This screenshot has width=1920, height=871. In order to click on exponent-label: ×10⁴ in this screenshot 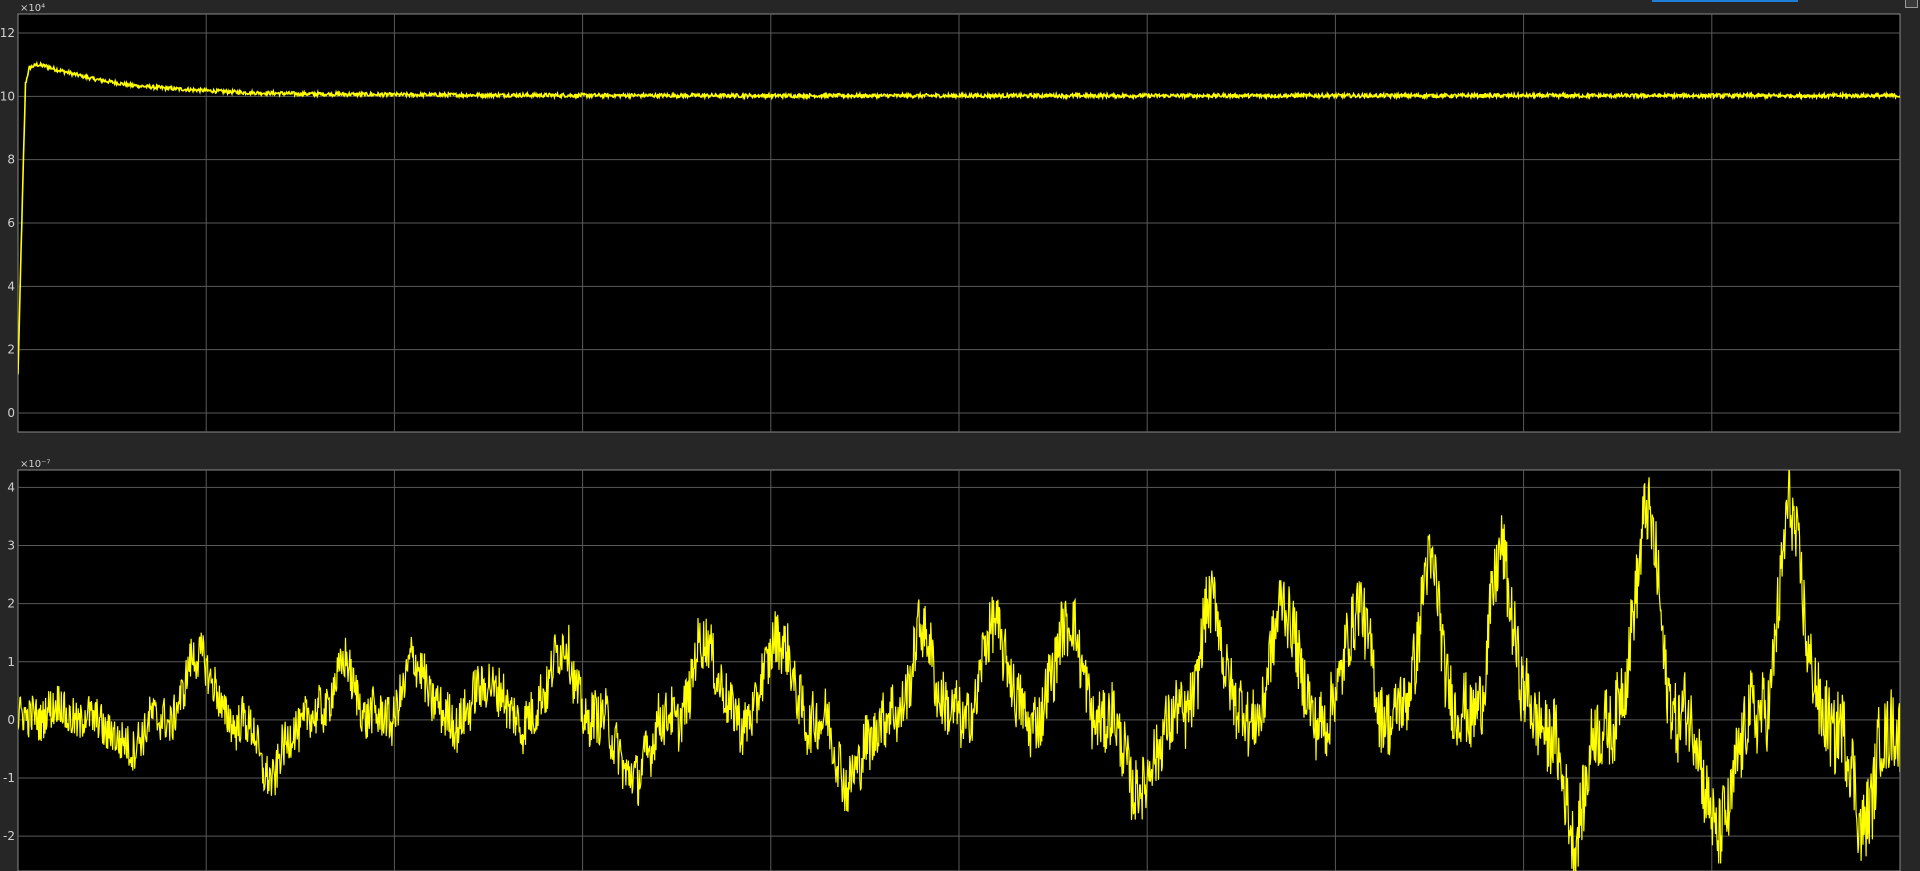, I will do `click(32, 8)`.